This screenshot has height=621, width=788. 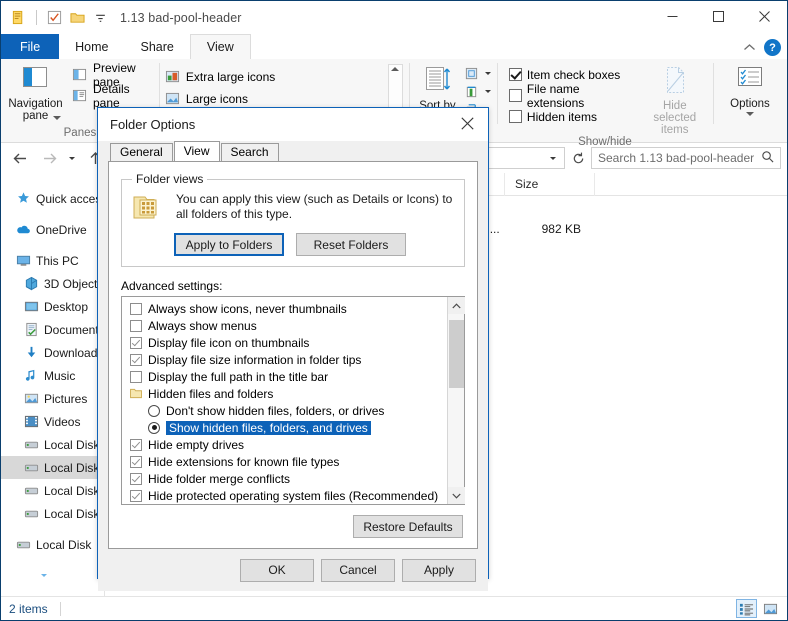 What do you see at coordinates (749, 48) in the screenshot?
I see `collapse-ribbon-icon` at bounding box center [749, 48].